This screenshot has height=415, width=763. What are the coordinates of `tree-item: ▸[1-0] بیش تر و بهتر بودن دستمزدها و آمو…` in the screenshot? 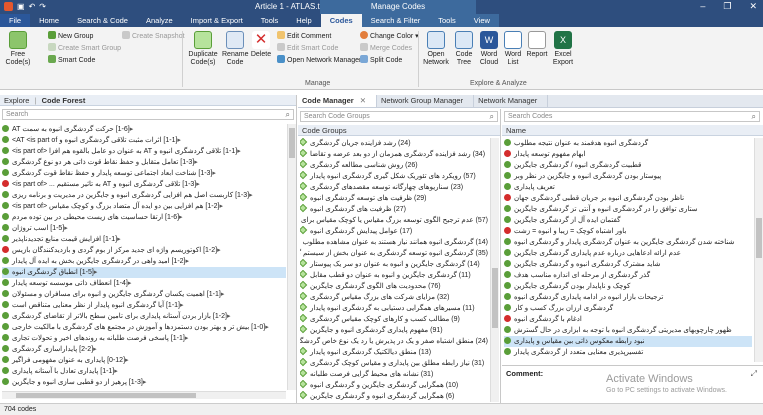 It's located at (144, 327).